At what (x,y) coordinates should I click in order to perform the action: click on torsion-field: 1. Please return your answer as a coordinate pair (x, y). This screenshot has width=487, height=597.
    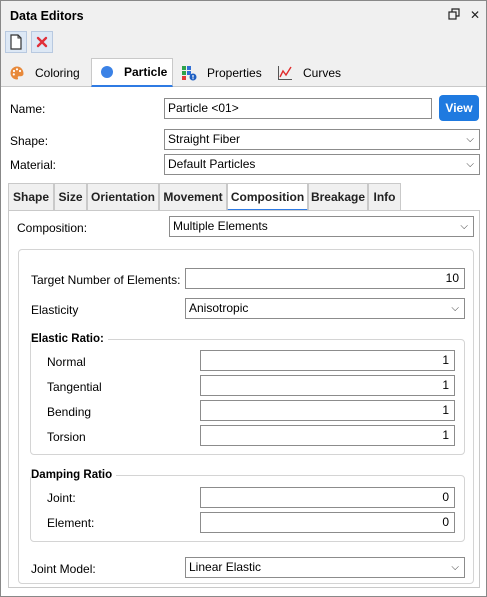
    Looking at the image, I should click on (327, 435).